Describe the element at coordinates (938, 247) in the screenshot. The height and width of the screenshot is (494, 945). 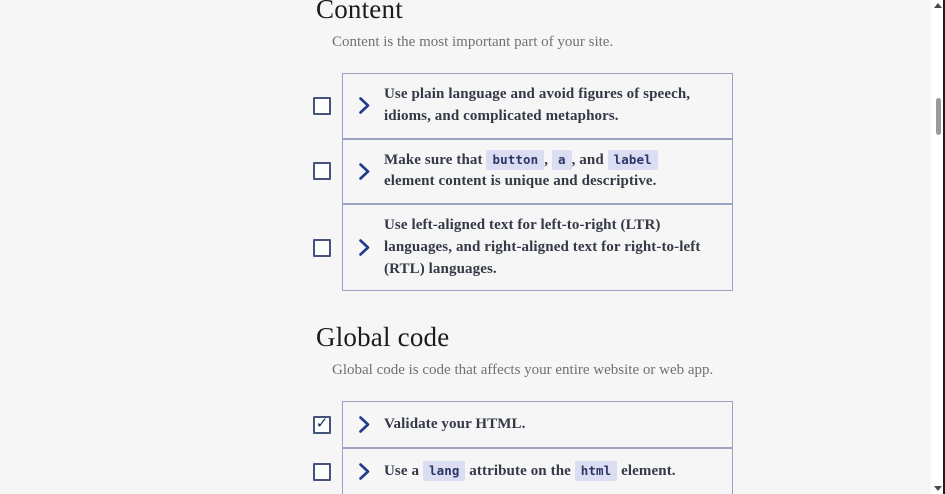
I see `vertical-scrollbar` at that location.